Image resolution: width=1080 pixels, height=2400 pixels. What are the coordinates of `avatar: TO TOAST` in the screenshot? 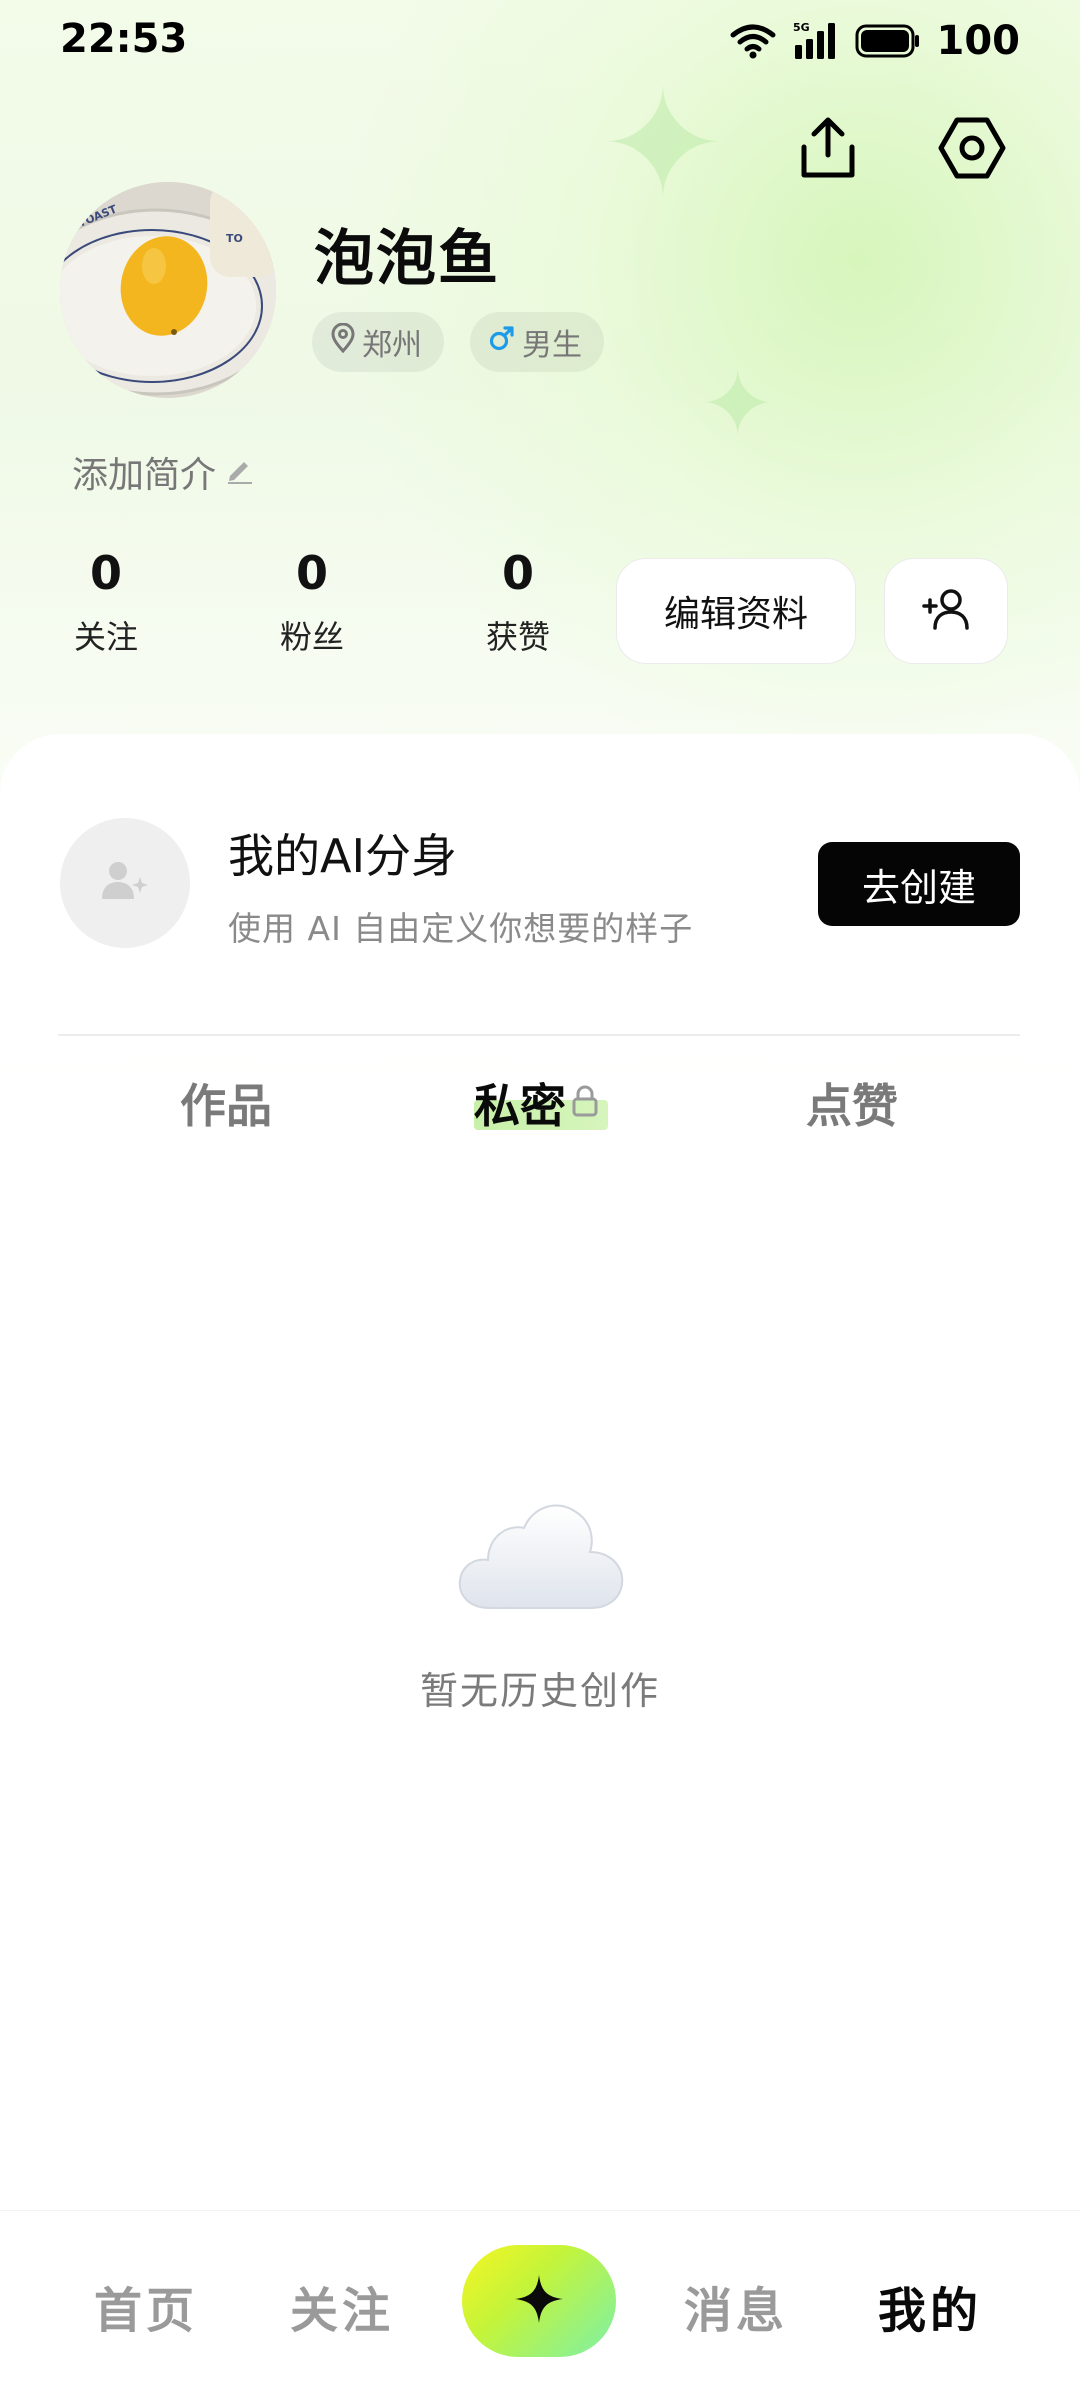 It's located at (168, 290).